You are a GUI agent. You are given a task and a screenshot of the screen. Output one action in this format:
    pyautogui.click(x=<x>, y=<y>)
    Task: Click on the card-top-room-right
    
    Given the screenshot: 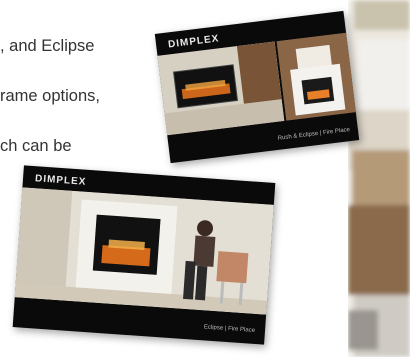 What is the action you would take?
    pyautogui.click(x=316, y=76)
    